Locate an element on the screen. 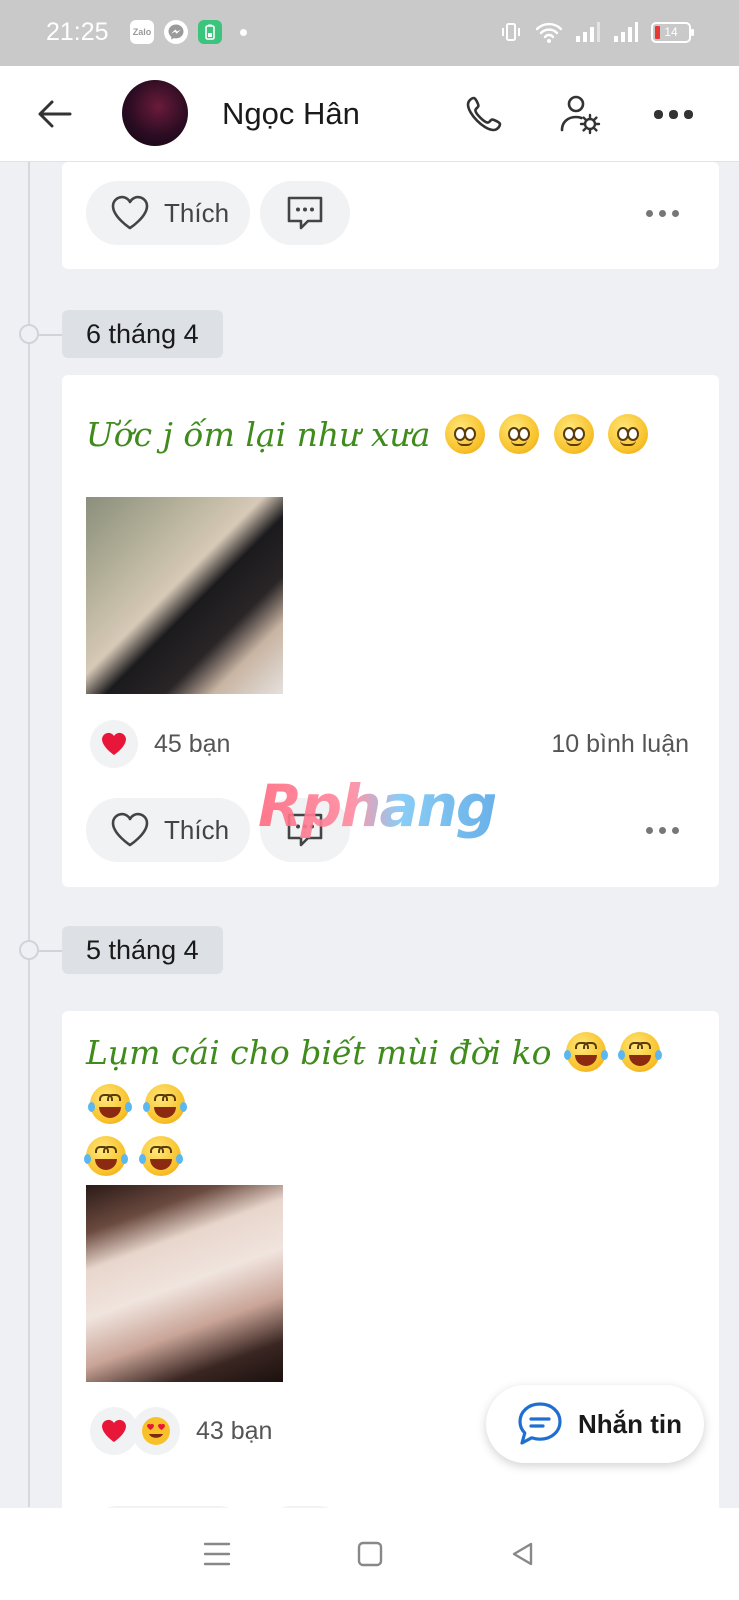  reaction-count: 45 bạn is located at coordinates (192, 743).